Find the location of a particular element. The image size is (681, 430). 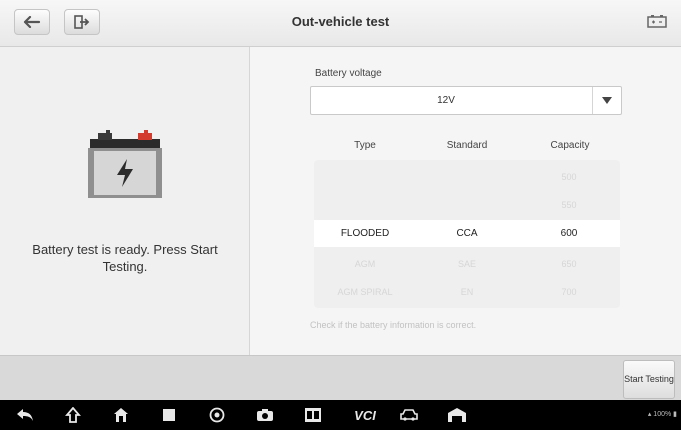

display-icon is located at coordinates (313, 415).